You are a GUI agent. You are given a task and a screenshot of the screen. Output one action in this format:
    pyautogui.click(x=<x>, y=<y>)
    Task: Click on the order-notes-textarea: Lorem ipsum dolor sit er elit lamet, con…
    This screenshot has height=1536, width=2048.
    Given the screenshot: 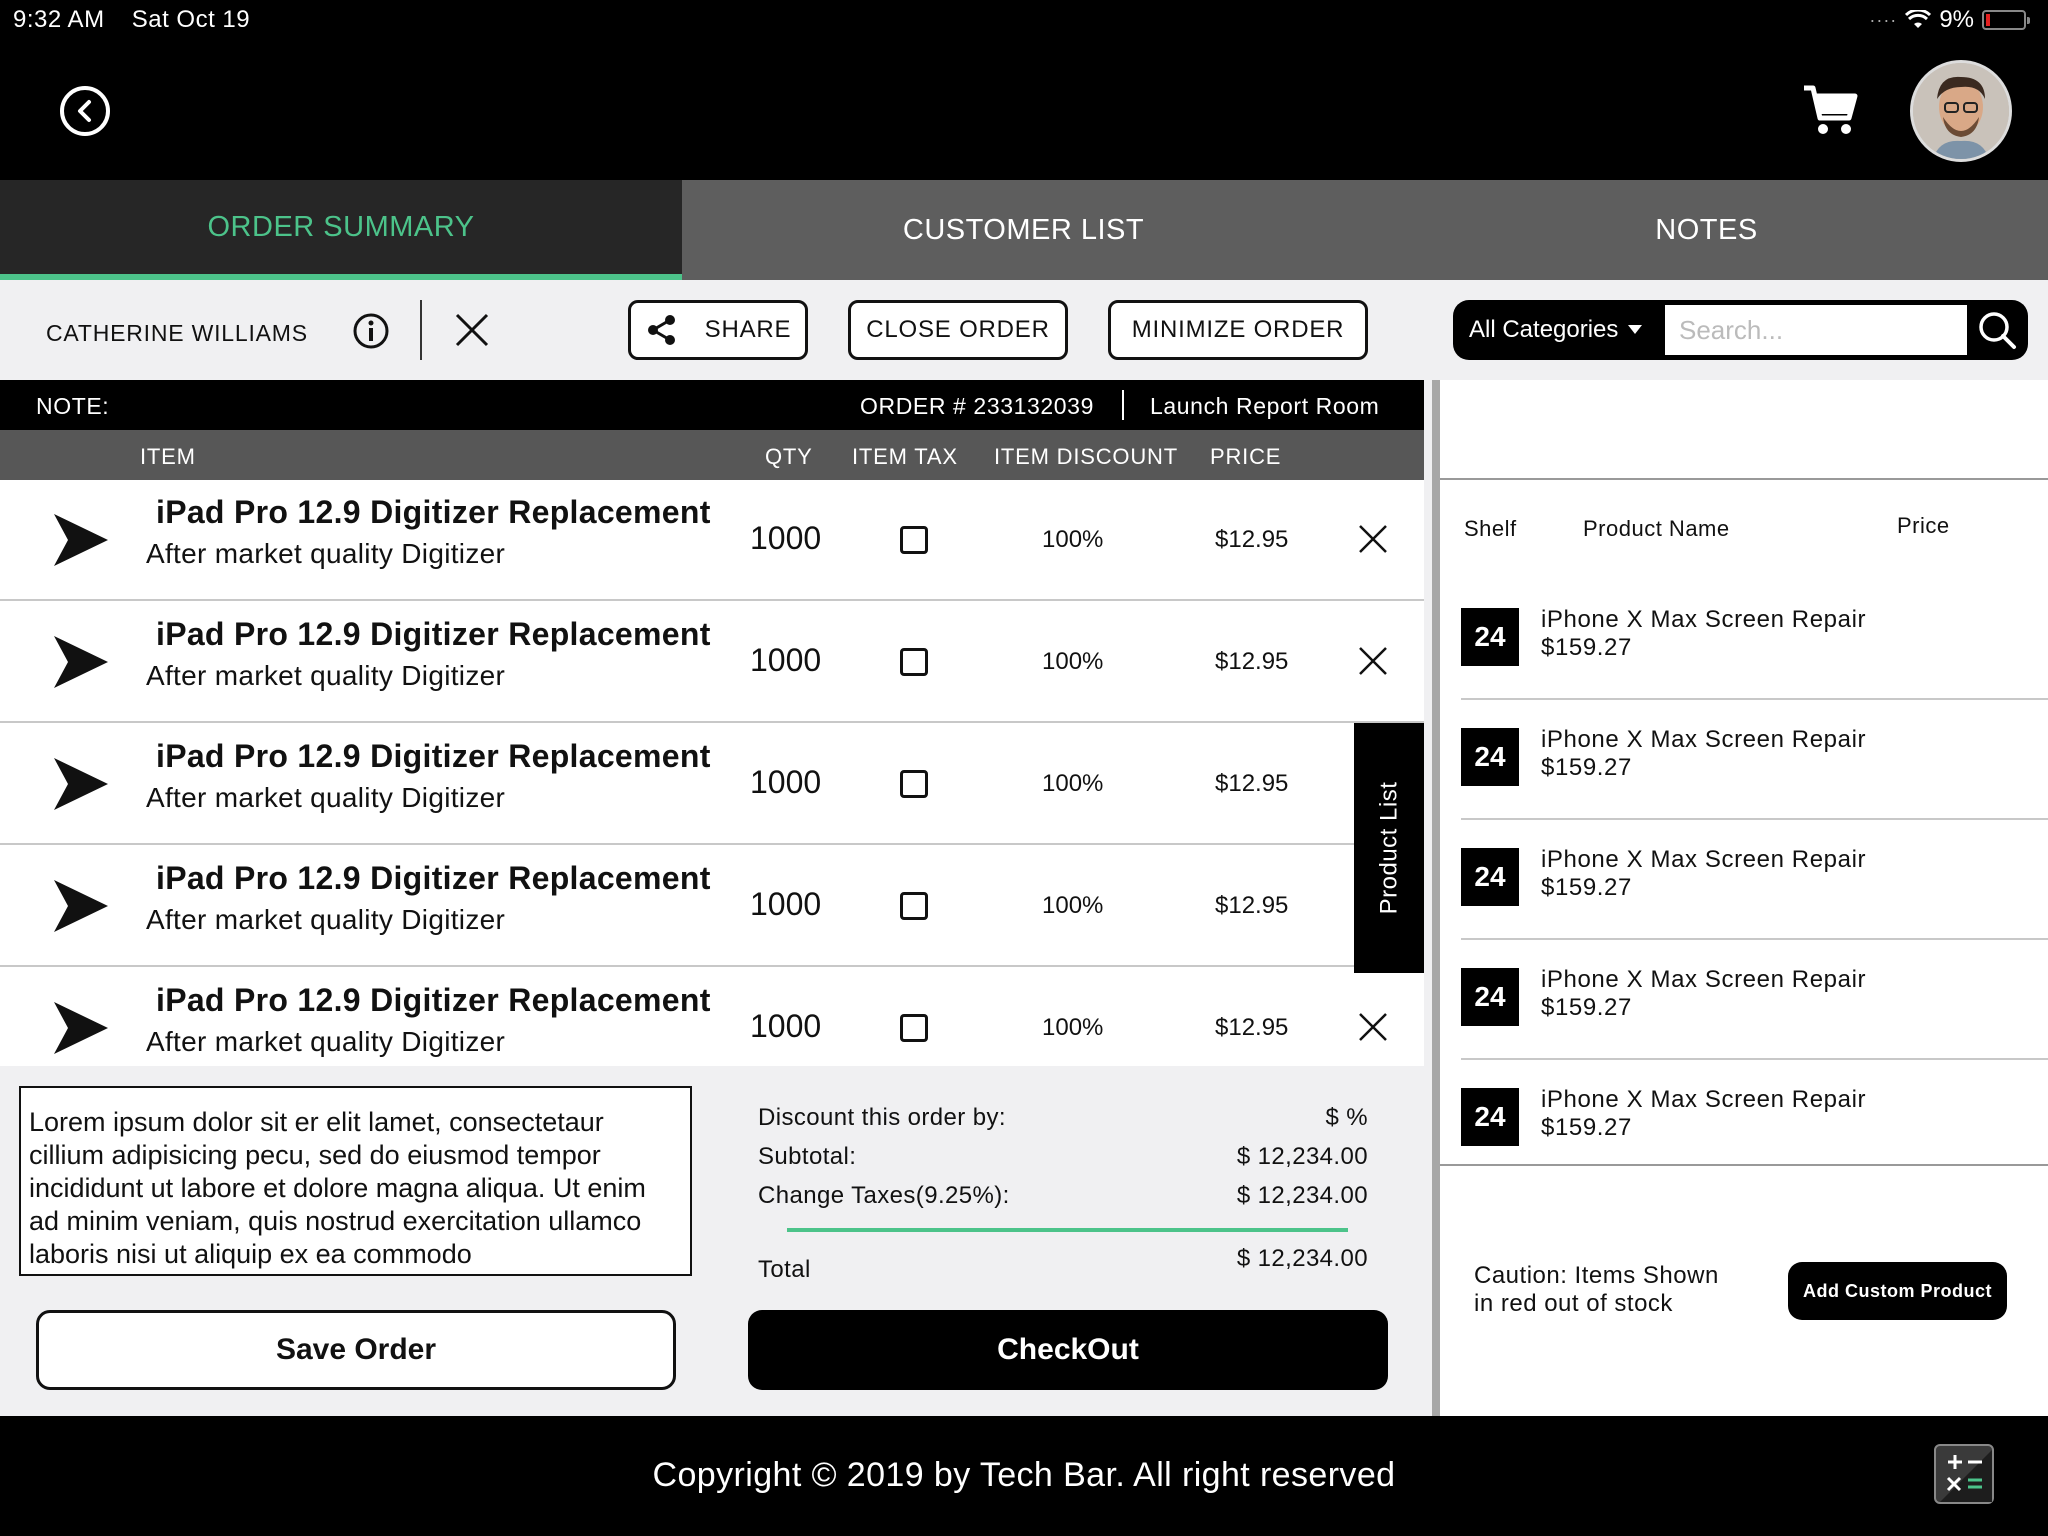 What is the action you would take?
    pyautogui.click(x=355, y=1181)
    